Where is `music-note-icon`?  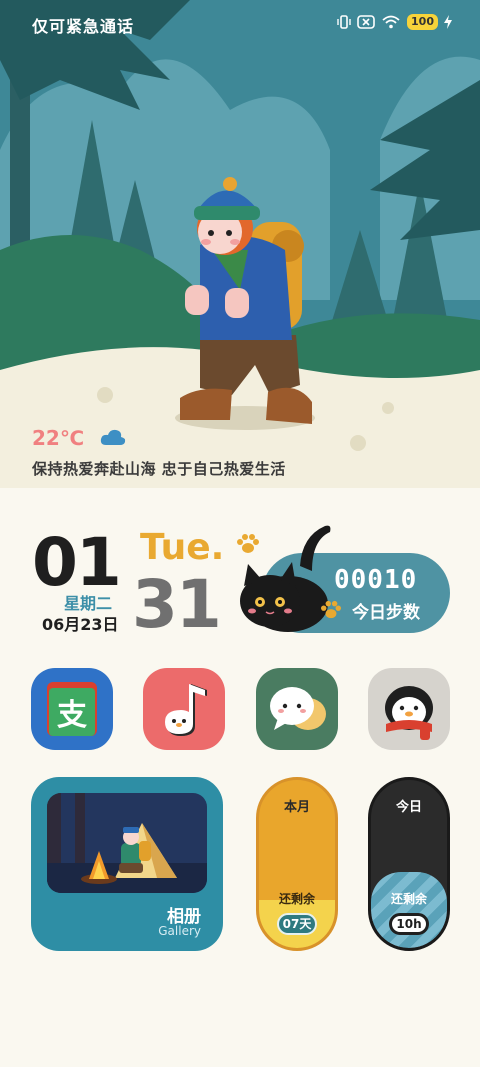
music-note-icon is located at coordinates (186, 710).